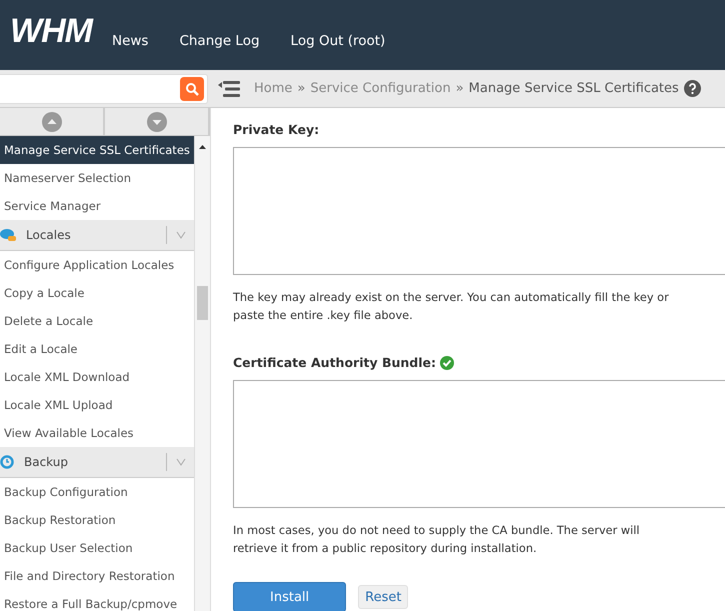 The height and width of the screenshot is (611, 725). I want to click on help-text: The key may already exist on the server. You can automatically fill the key or paste the entire .key file above., so click(451, 307).